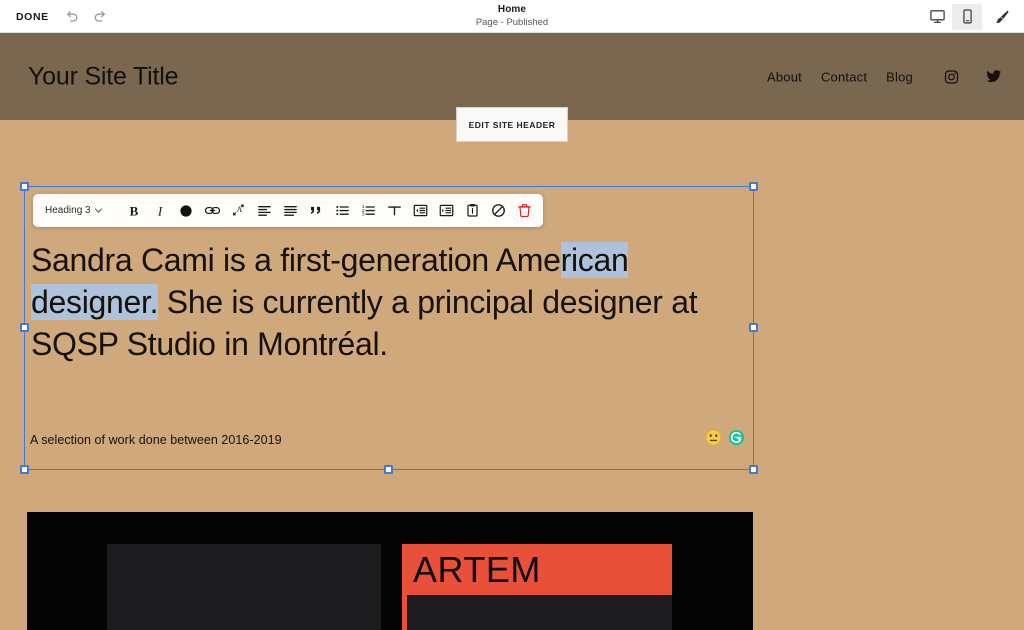 Image resolution: width=1024 pixels, height=630 pixels. I want to click on rich-text-toolbar: Heading 3 B I A 1 2 3, so click(288, 210).